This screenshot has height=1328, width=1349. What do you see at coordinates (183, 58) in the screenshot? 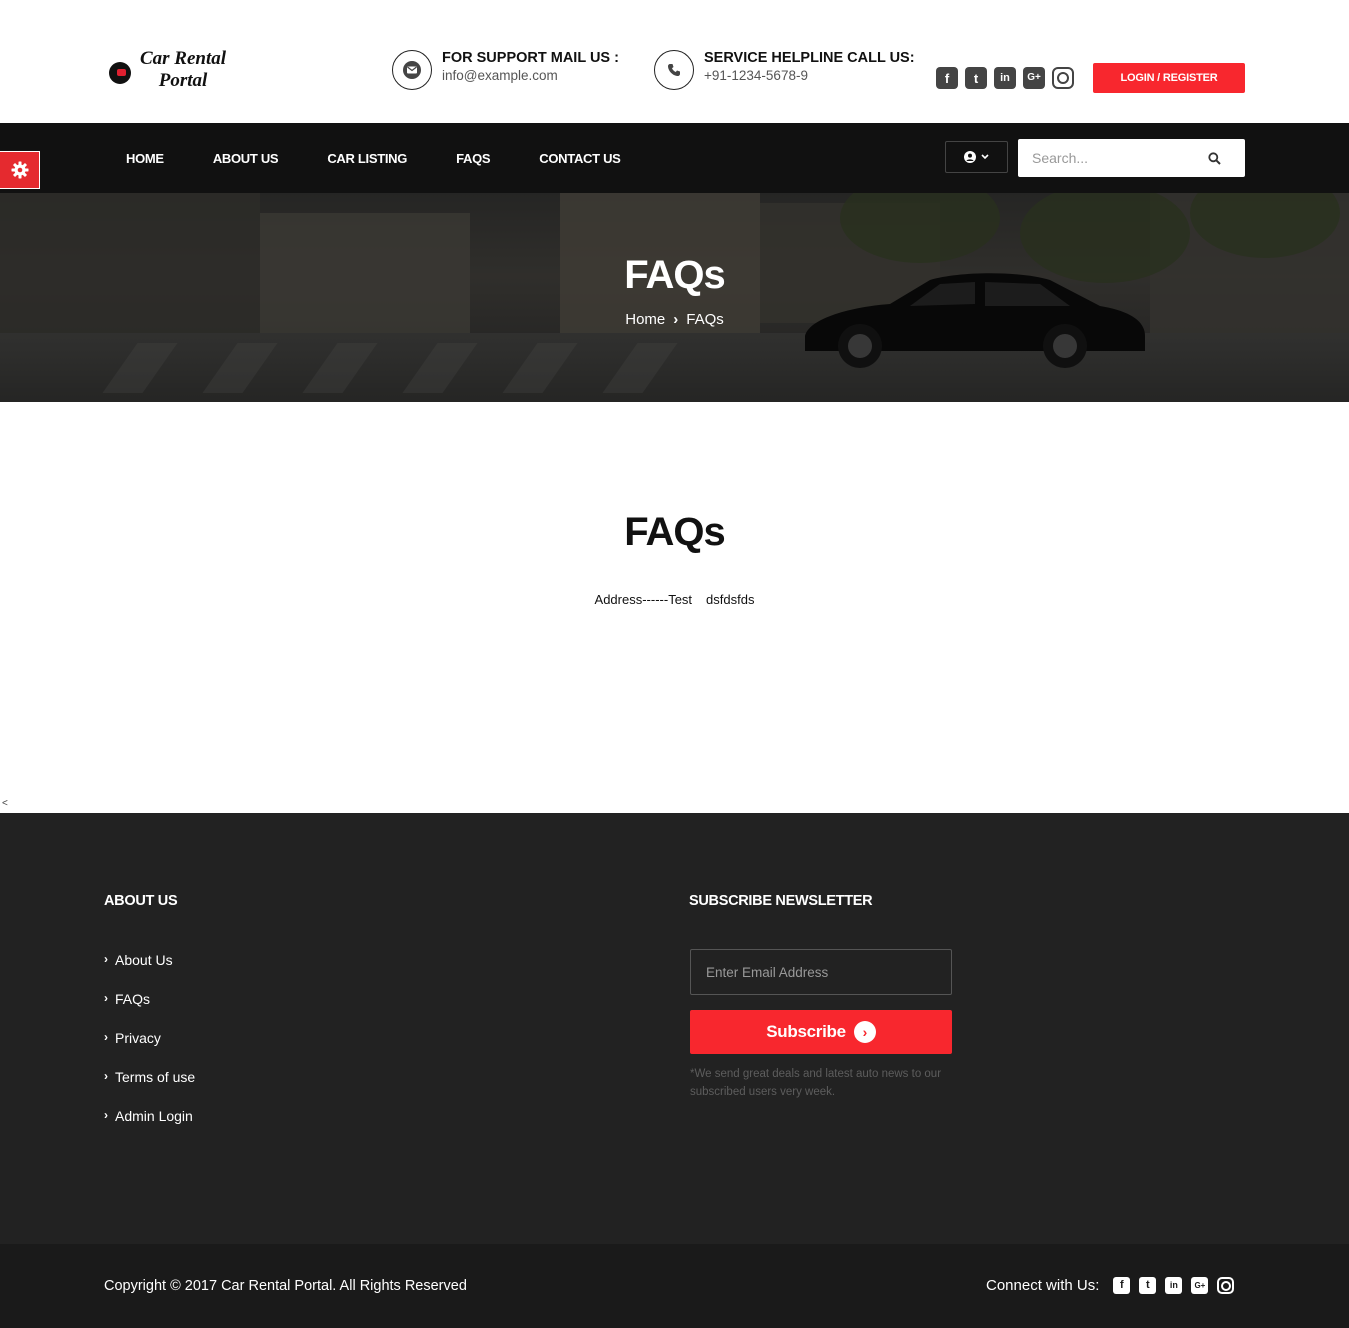
I see `logo-line1: Car Rental` at bounding box center [183, 58].